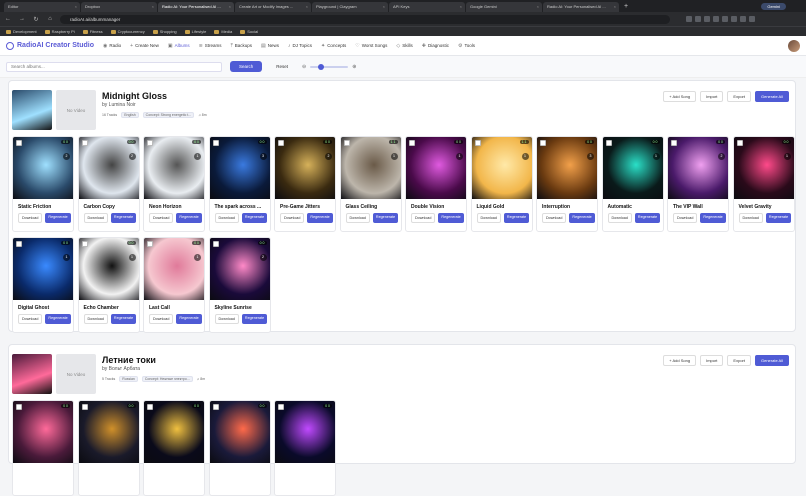  I want to click on zoom-slider, so click(329, 66).